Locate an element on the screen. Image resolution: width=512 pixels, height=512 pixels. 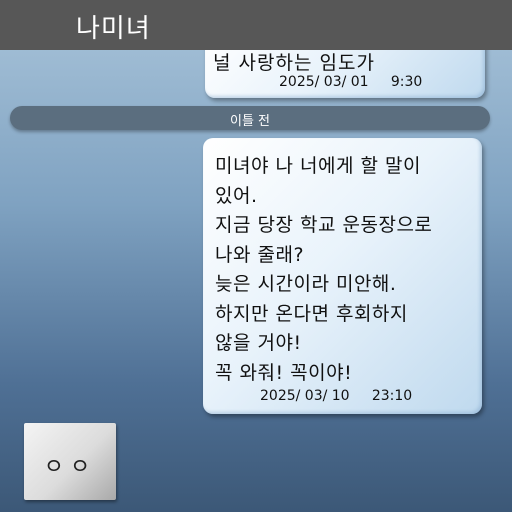
avatar: ㅇㅇ is located at coordinates (70, 461).